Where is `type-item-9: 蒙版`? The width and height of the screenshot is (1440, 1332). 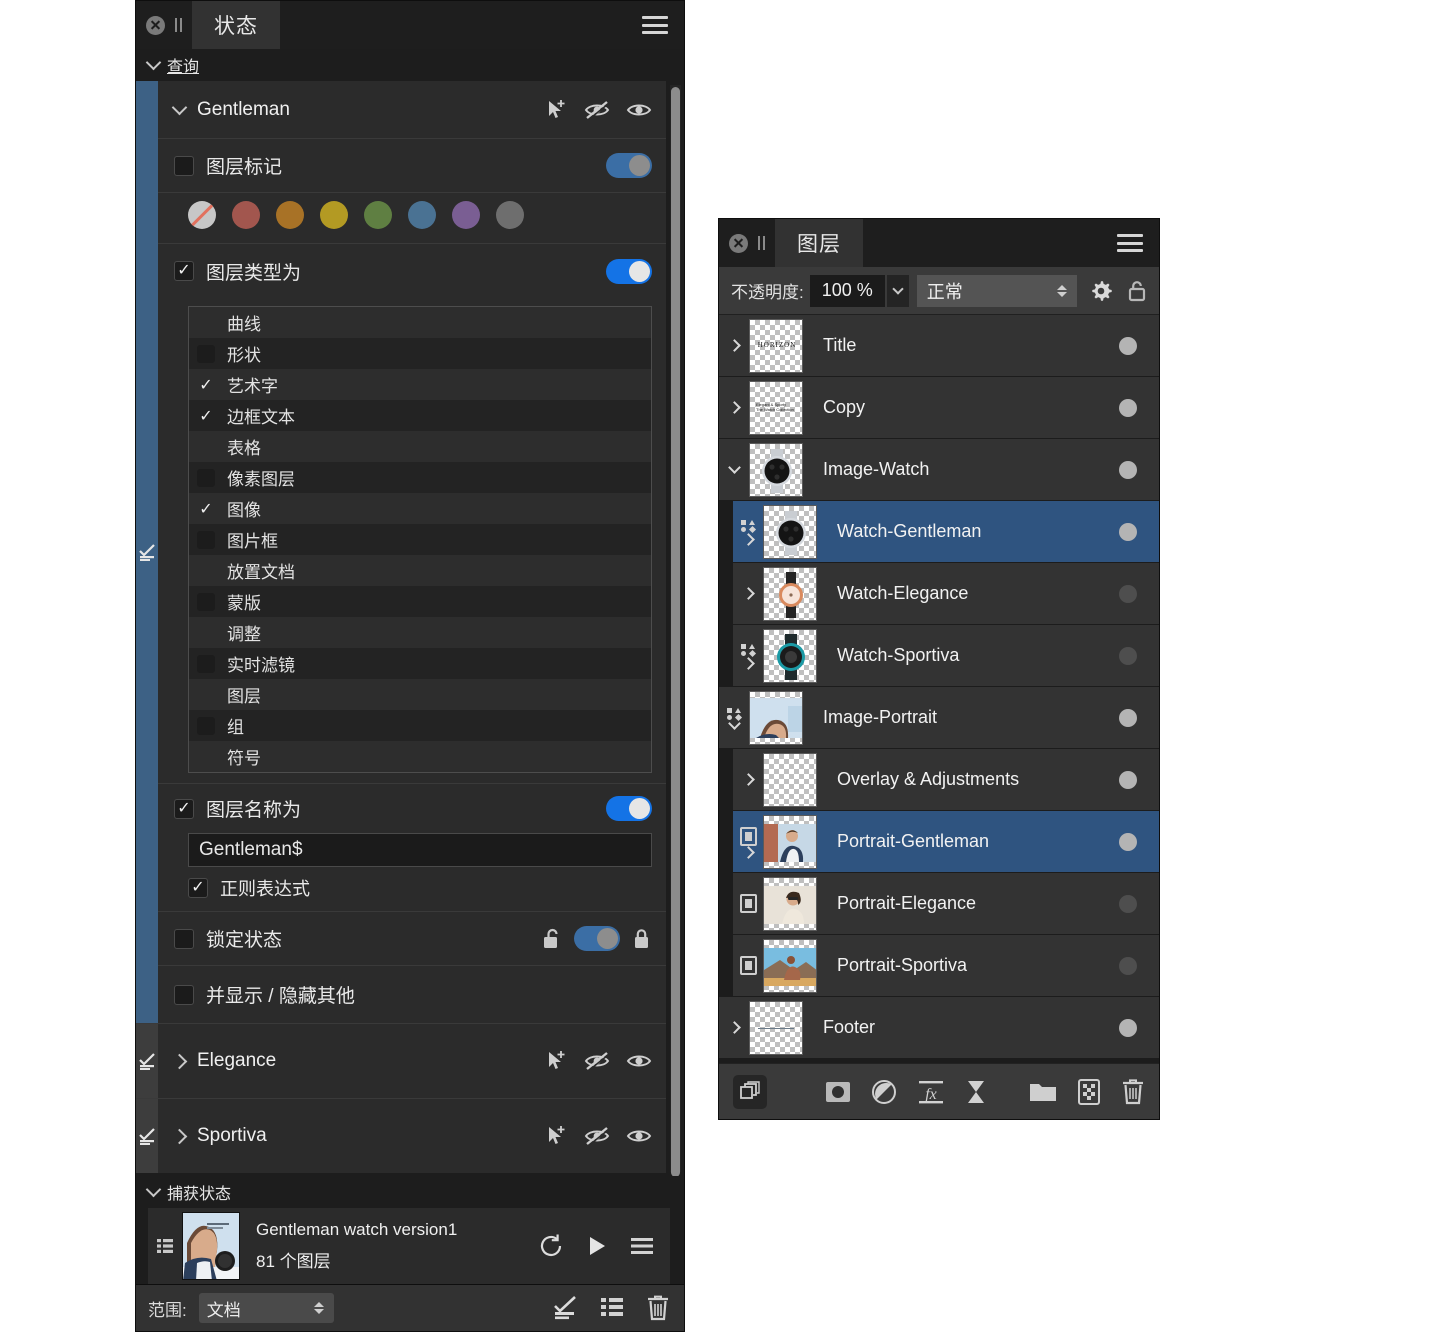 type-item-9: 蒙版 is located at coordinates (420, 601).